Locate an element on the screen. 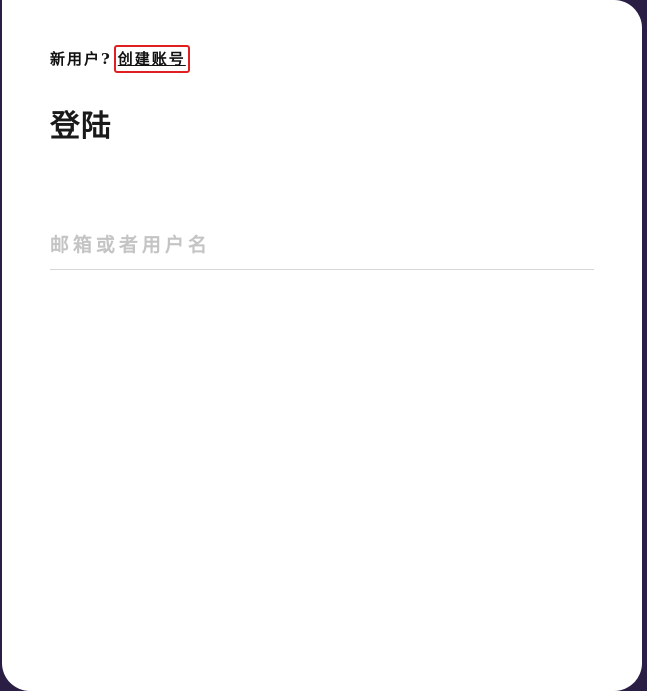 The image size is (647, 691). signup-row: 新用户? 创建账号 is located at coordinates (120, 59).